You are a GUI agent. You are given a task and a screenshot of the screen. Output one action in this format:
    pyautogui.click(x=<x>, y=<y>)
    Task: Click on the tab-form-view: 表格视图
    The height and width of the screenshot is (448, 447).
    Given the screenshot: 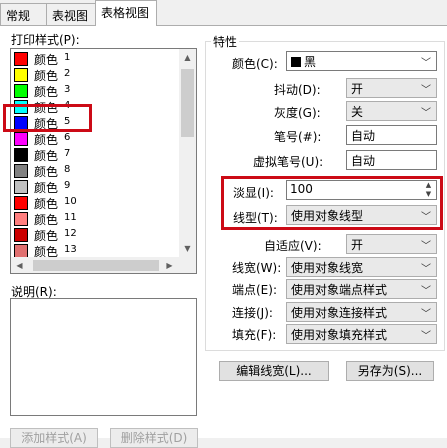 What is the action you would take?
    pyautogui.click(x=126, y=13)
    